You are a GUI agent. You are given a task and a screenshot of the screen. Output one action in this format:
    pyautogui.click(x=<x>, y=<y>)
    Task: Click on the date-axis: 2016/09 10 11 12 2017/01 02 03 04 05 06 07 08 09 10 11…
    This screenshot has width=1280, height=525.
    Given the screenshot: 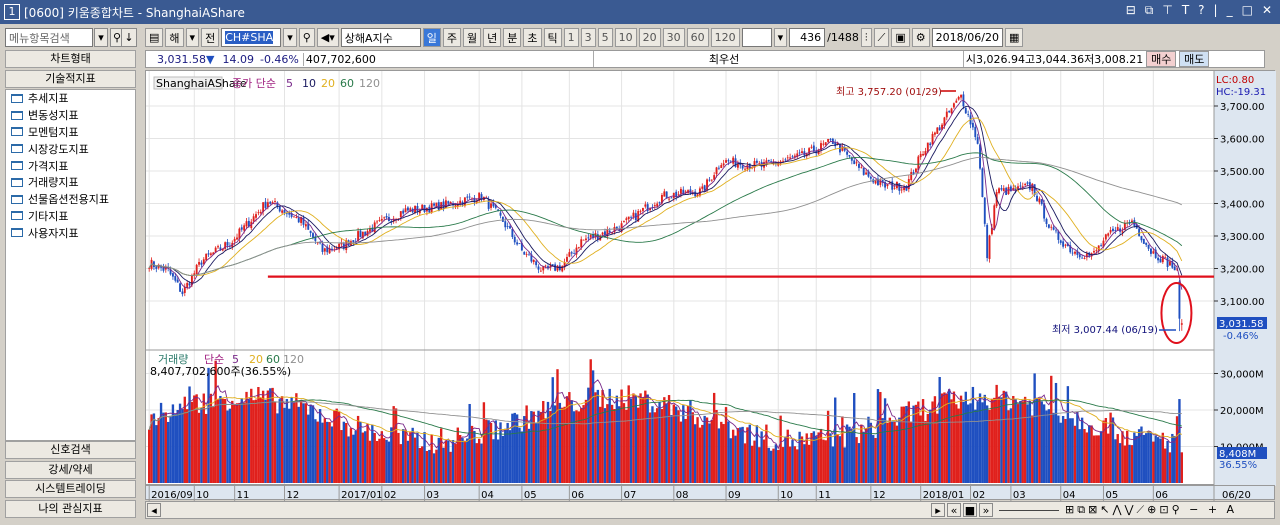 What is the action you would take?
    pyautogui.click(x=710, y=493)
    